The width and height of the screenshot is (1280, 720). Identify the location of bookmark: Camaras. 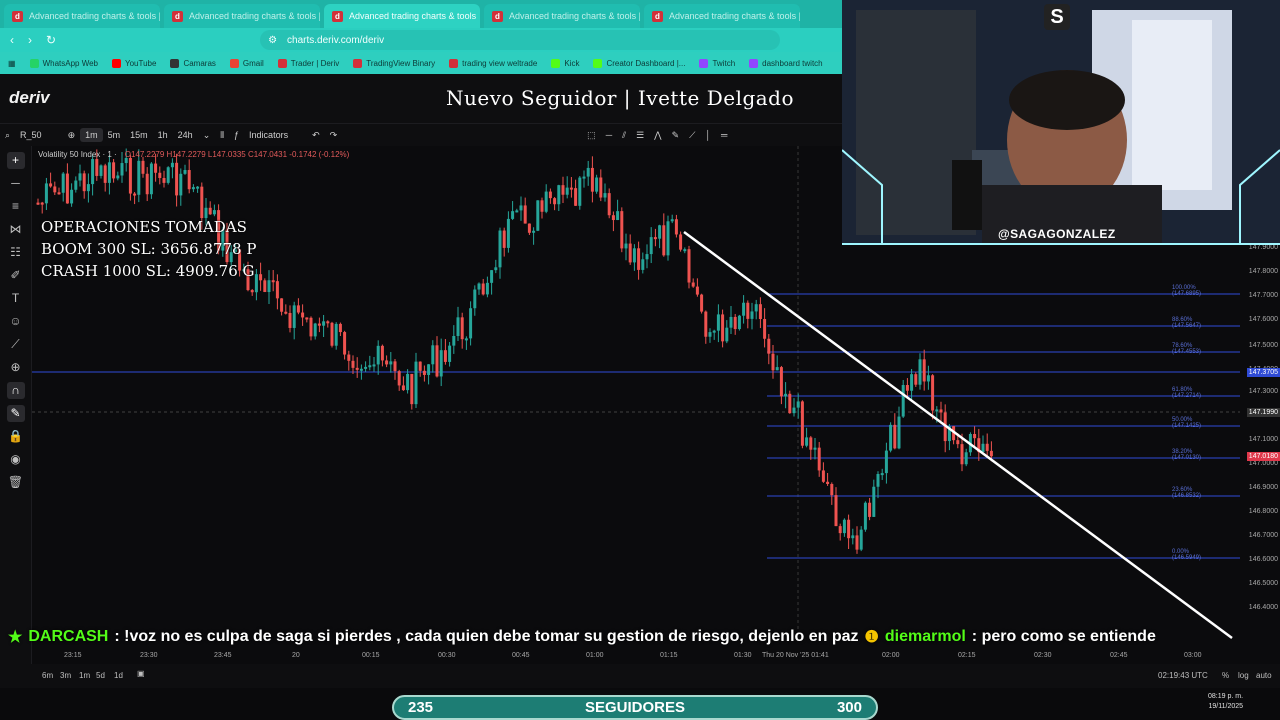
(193, 63).